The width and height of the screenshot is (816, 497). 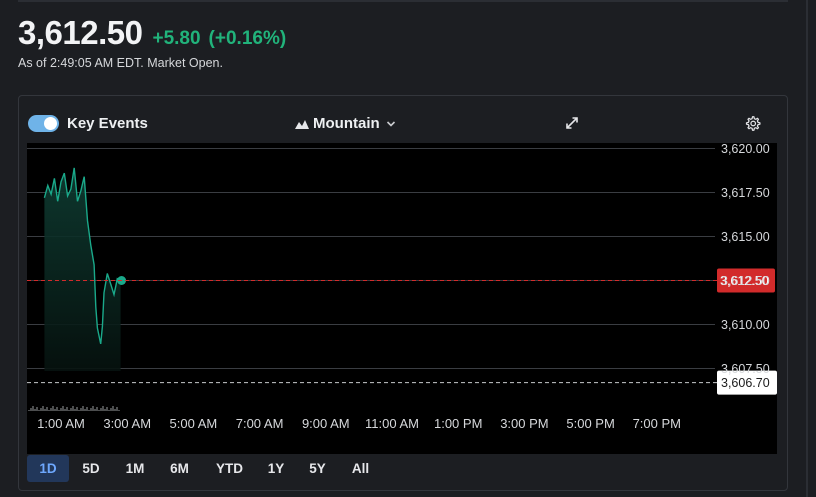 What do you see at coordinates (302, 124) in the screenshot?
I see `mountain-icon` at bounding box center [302, 124].